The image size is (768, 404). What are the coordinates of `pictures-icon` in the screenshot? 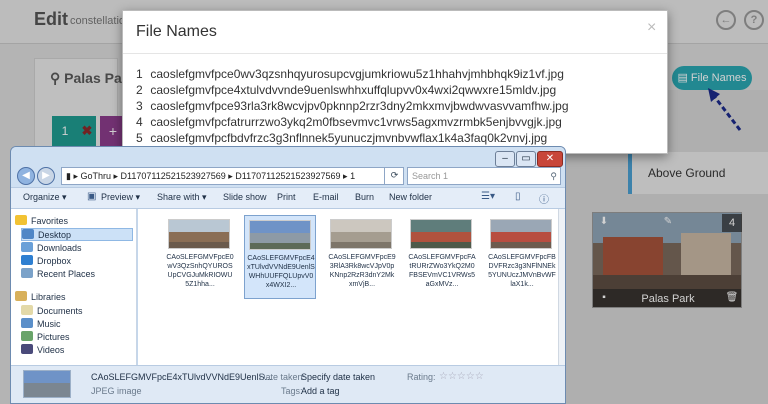 It's located at (27, 336).